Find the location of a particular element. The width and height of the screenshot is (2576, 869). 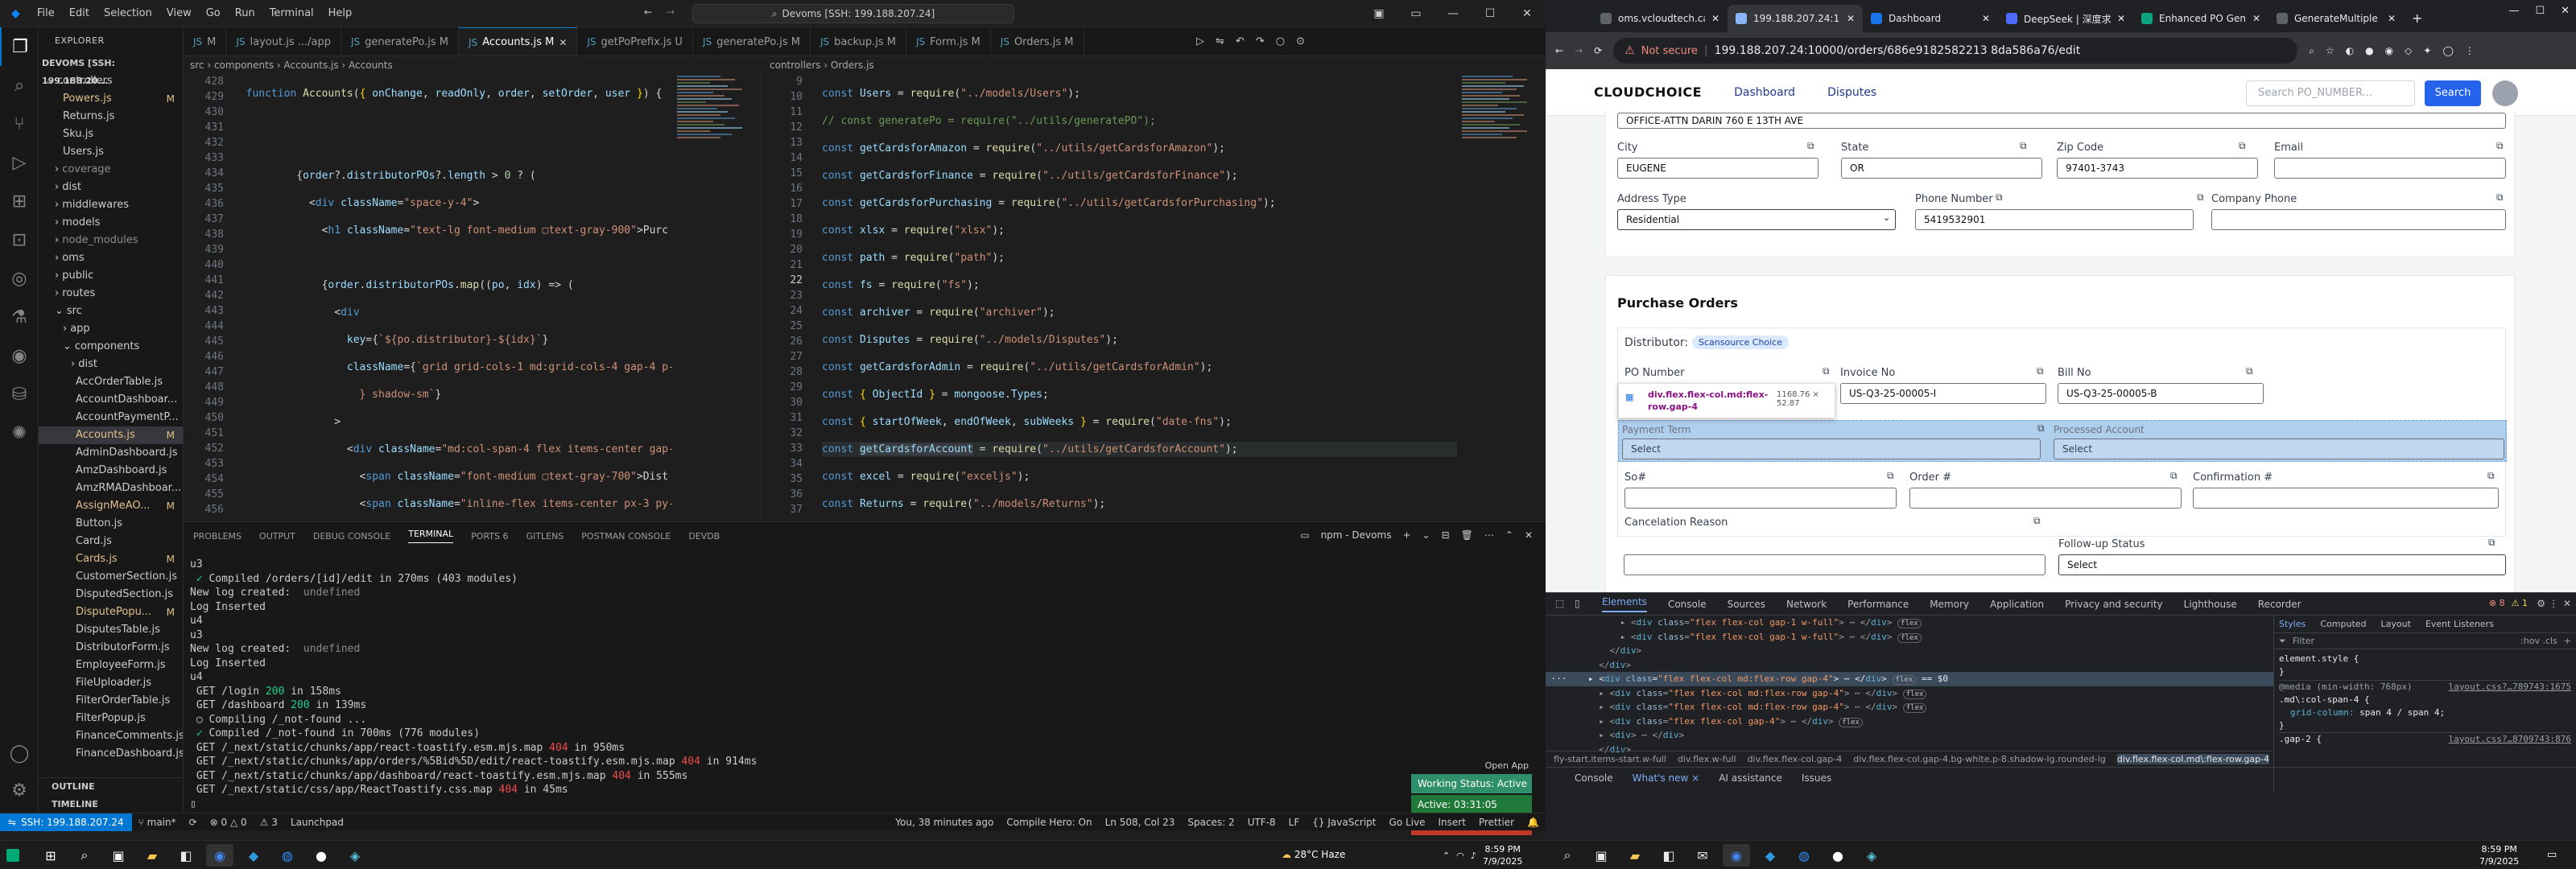

back-arrow-icon: ← is located at coordinates (648, 12).